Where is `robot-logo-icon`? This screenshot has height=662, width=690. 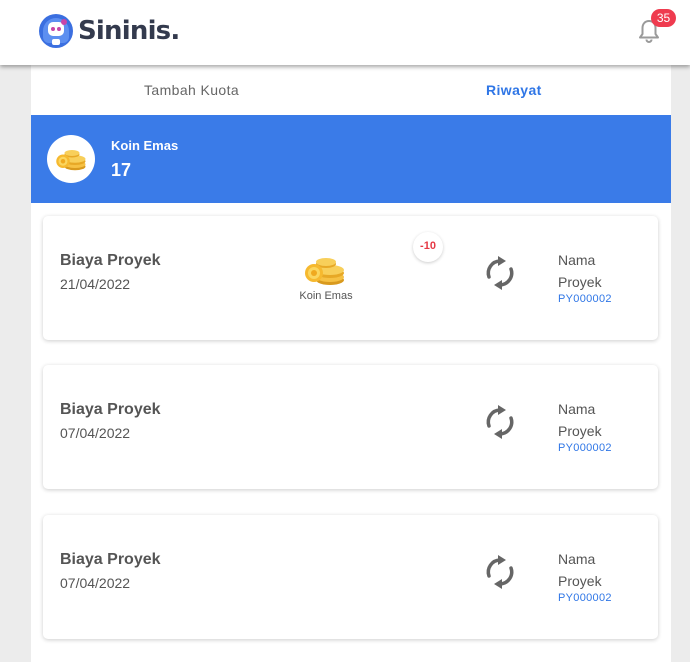 robot-logo-icon is located at coordinates (56, 31).